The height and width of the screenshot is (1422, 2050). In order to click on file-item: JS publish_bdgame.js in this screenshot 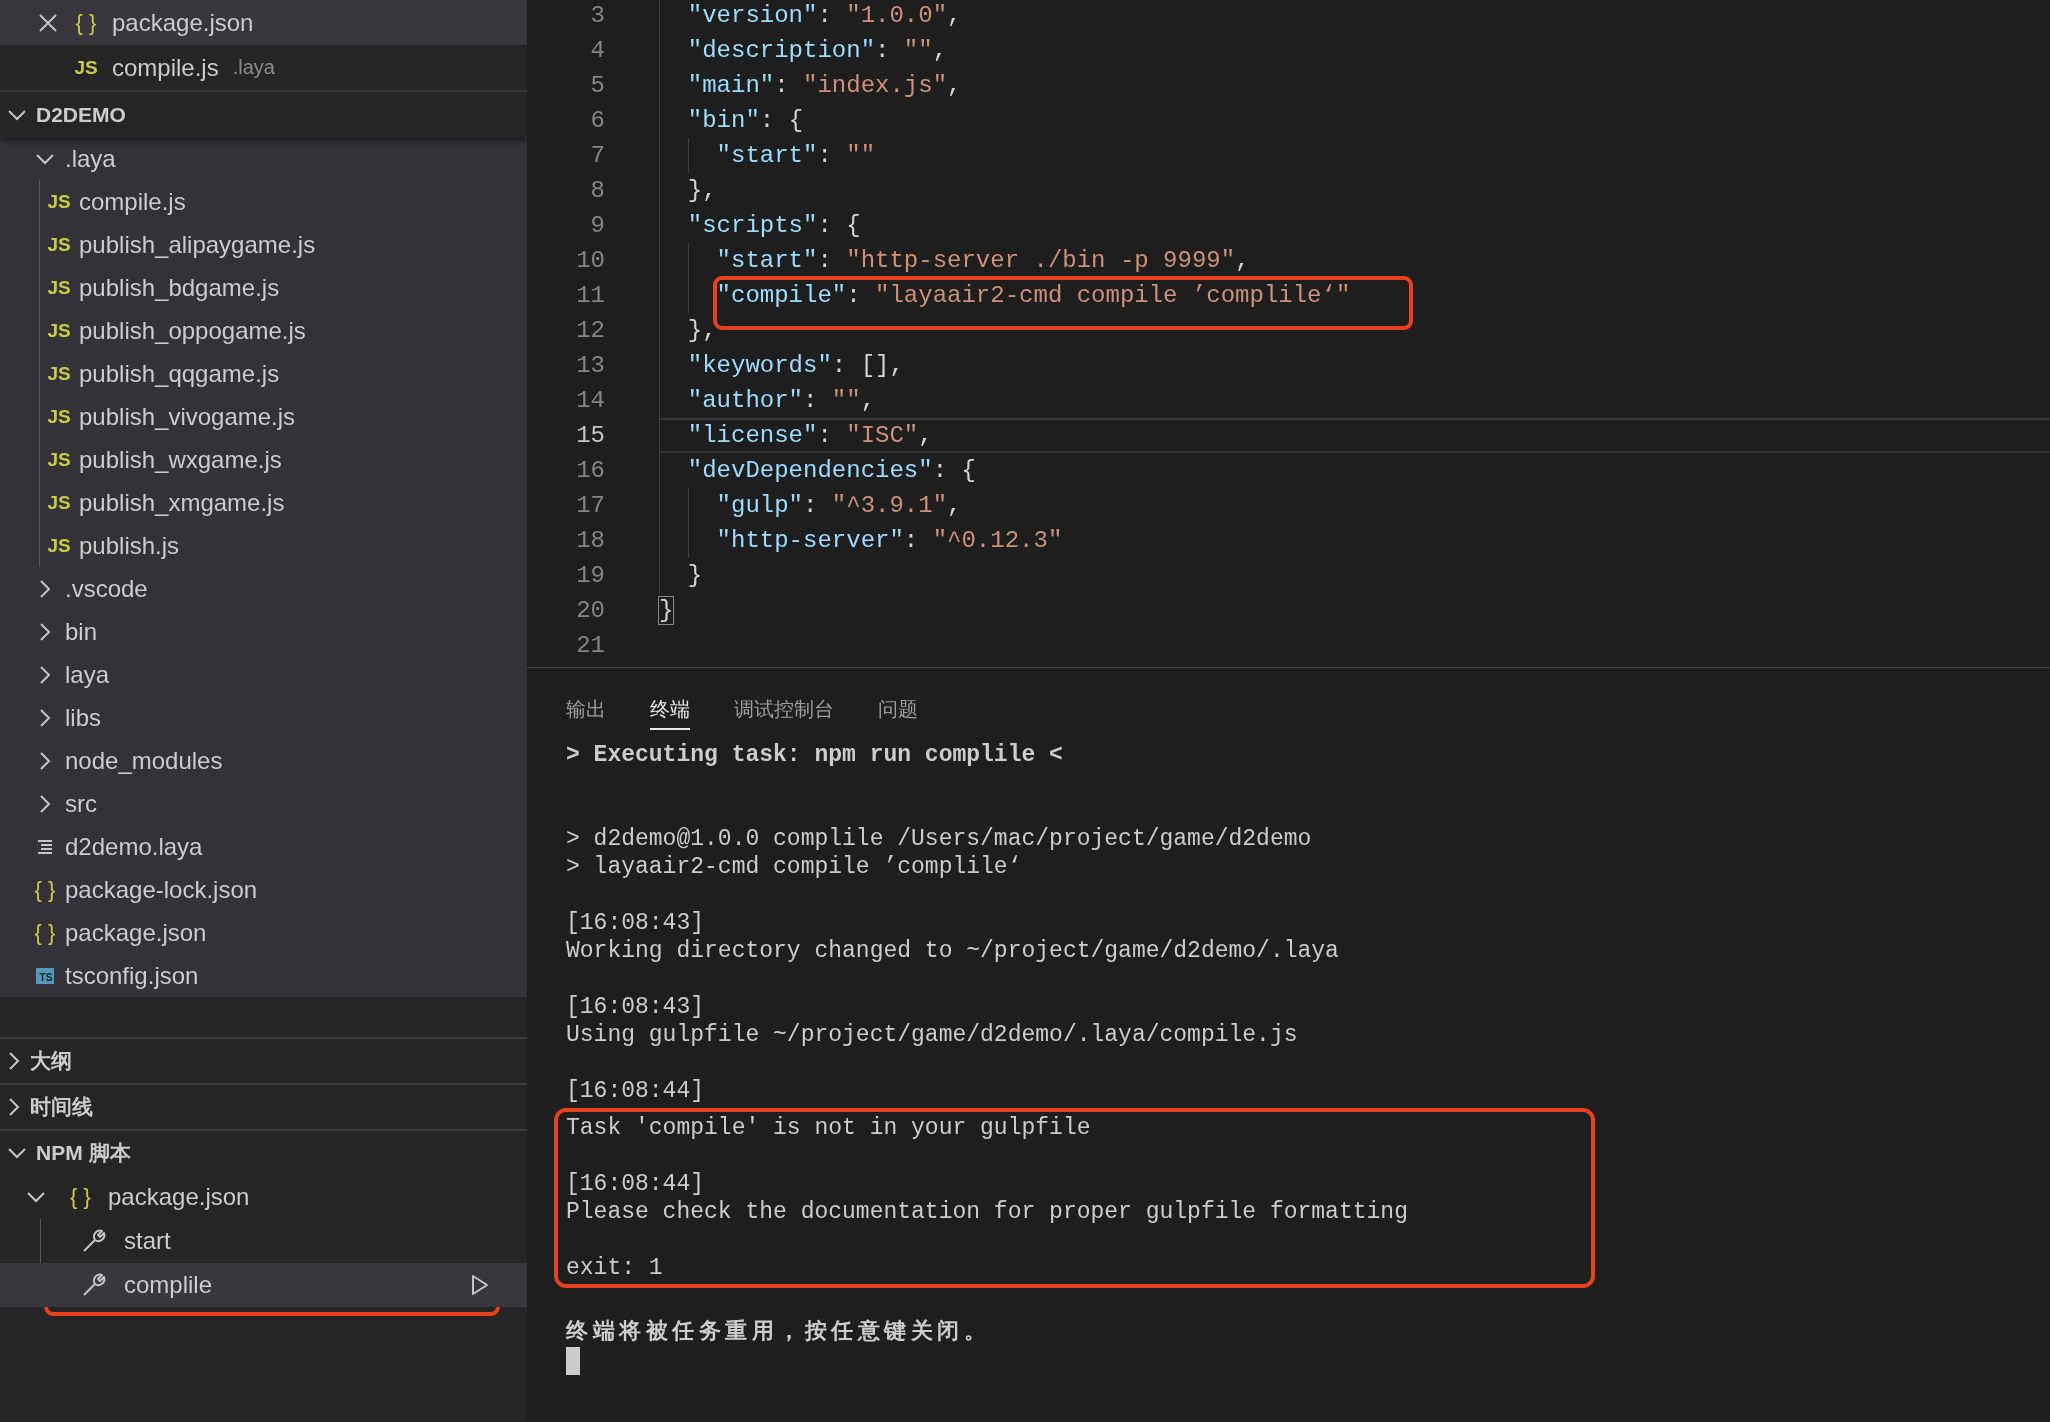, I will do `click(263, 287)`.